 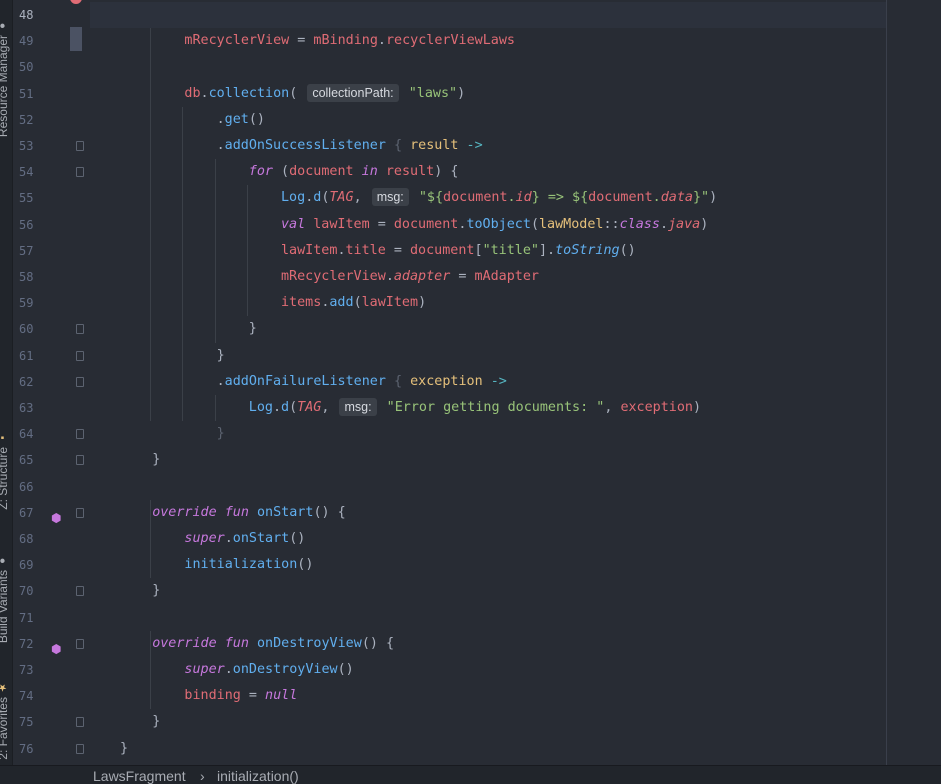 What do you see at coordinates (362, 382) in the screenshot?
I see `code-line: .addOnFailureListener { exception ->` at bounding box center [362, 382].